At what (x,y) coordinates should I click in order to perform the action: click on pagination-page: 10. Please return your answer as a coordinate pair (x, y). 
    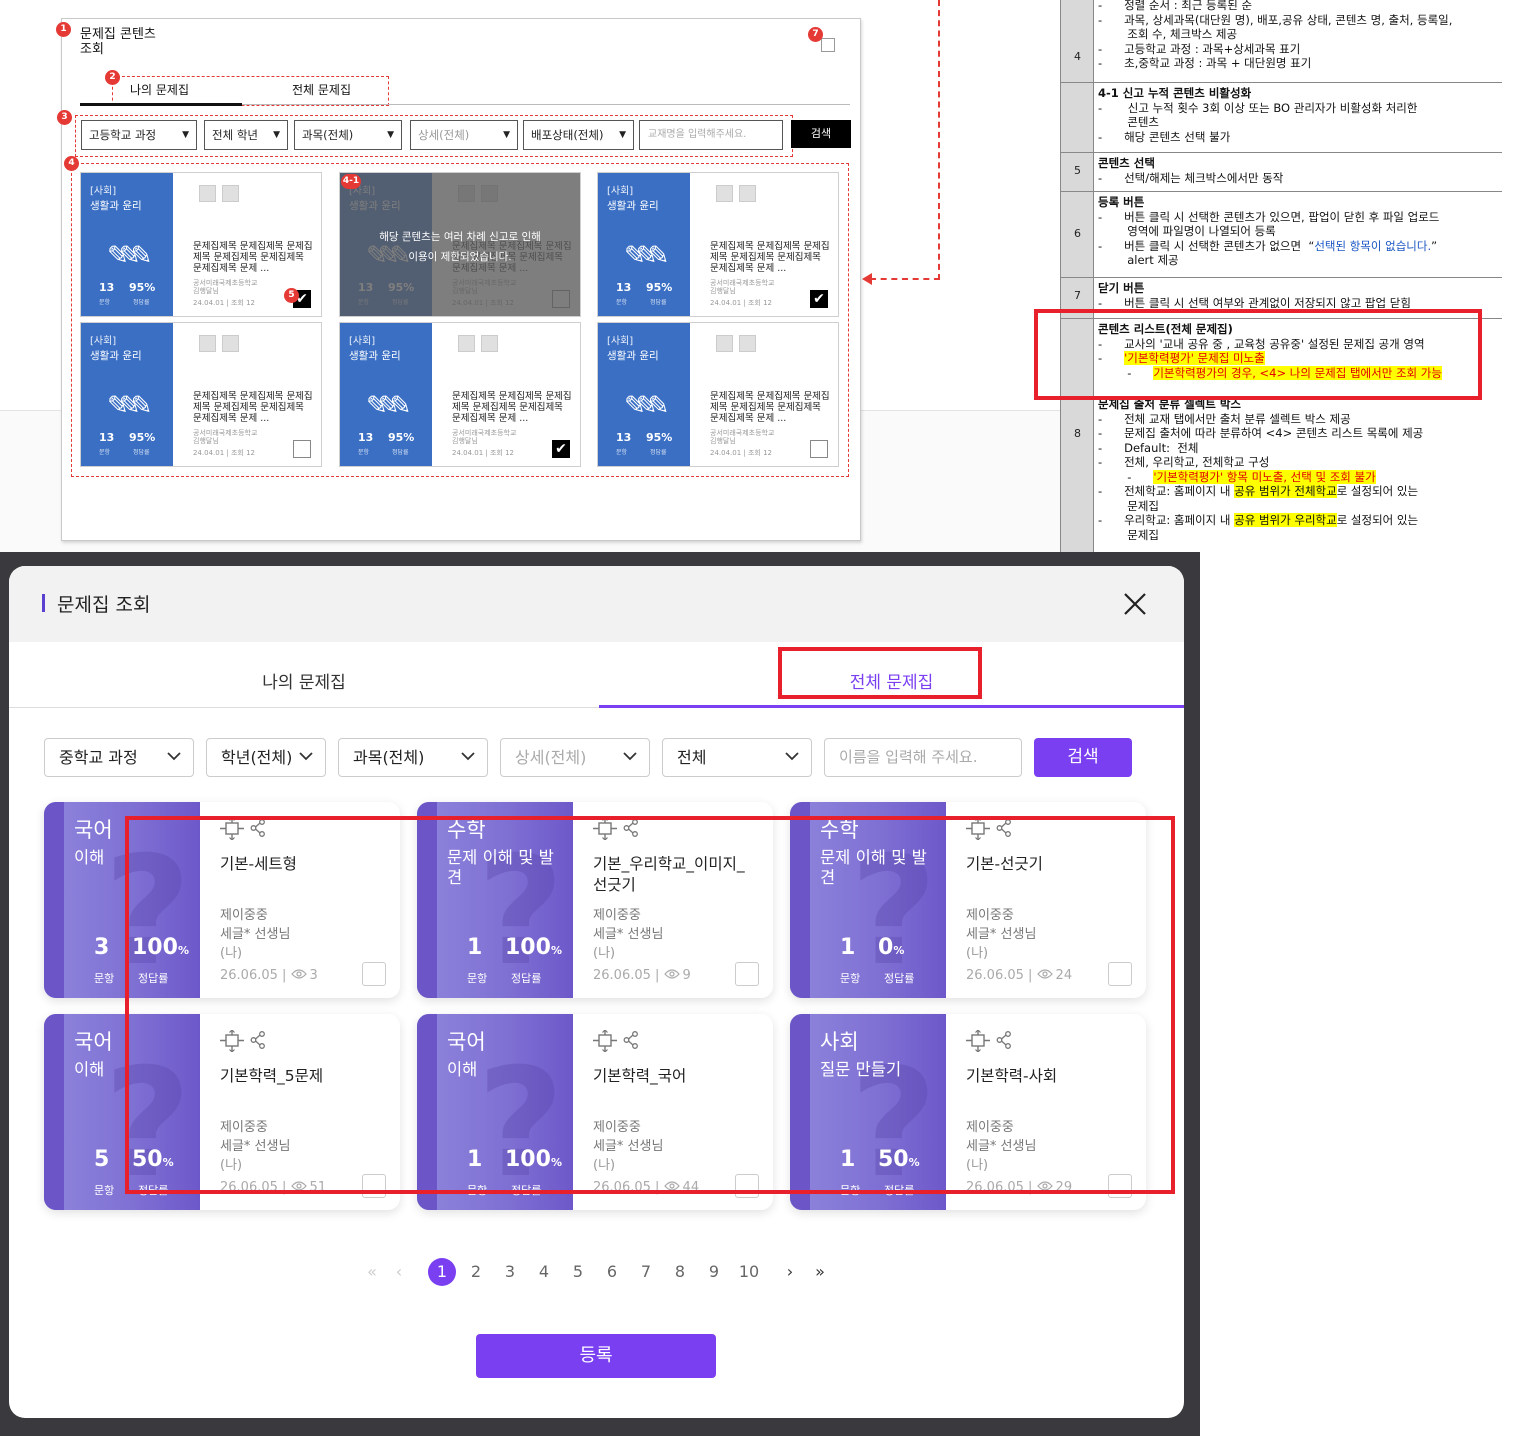
    Looking at the image, I should click on (749, 1272).